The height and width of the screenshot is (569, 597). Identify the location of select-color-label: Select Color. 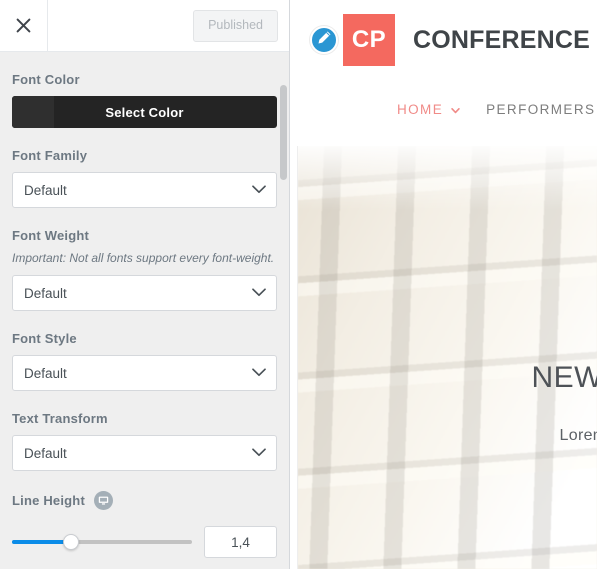
(144, 112).